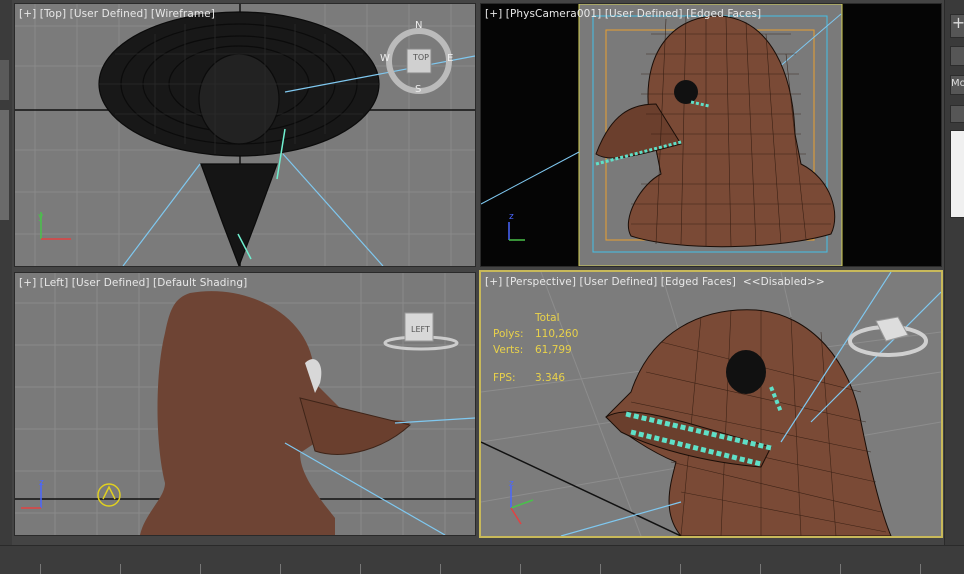  Describe the element at coordinates (4, 165) in the screenshot. I see `panel-scrollbar` at that location.